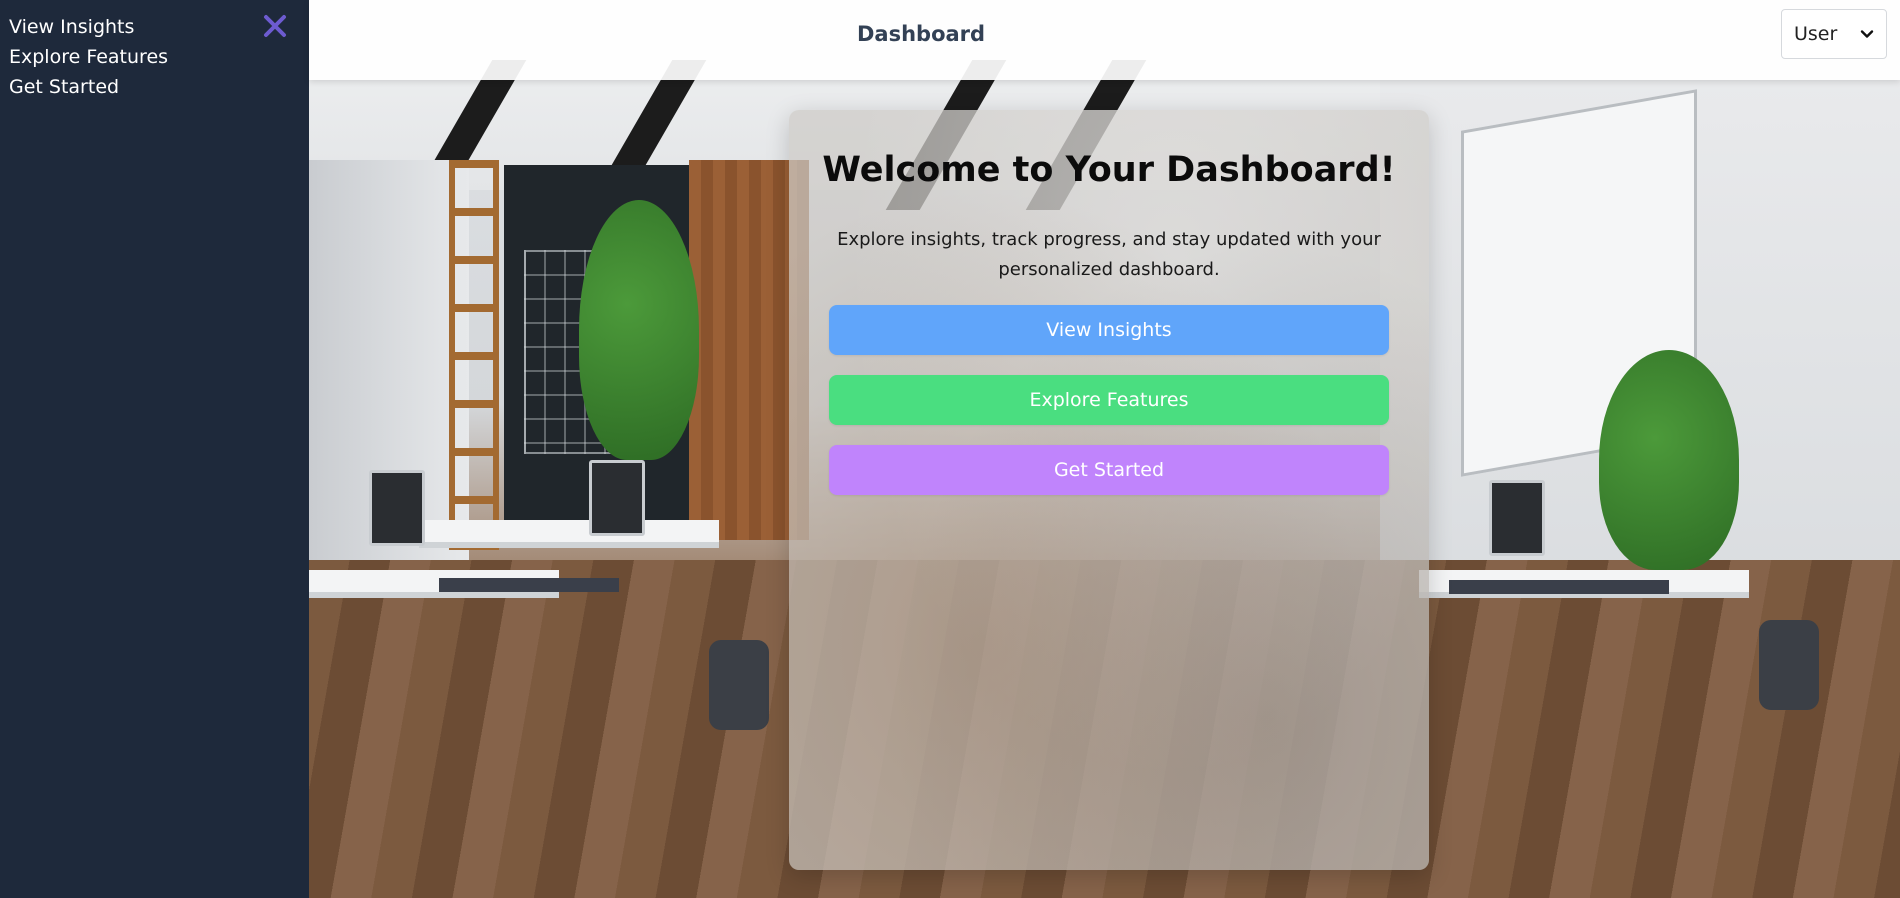  I want to click on desk, so click(569, 531).